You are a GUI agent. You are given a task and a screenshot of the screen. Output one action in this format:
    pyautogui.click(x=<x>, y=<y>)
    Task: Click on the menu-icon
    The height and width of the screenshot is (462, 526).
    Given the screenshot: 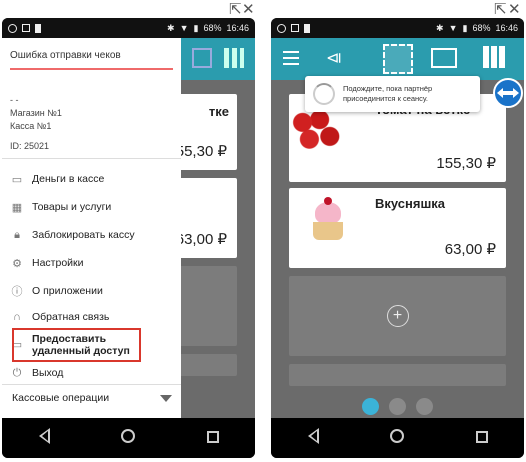 What is the action you would take?
    pyautogui.click(x=291, y=58)
    